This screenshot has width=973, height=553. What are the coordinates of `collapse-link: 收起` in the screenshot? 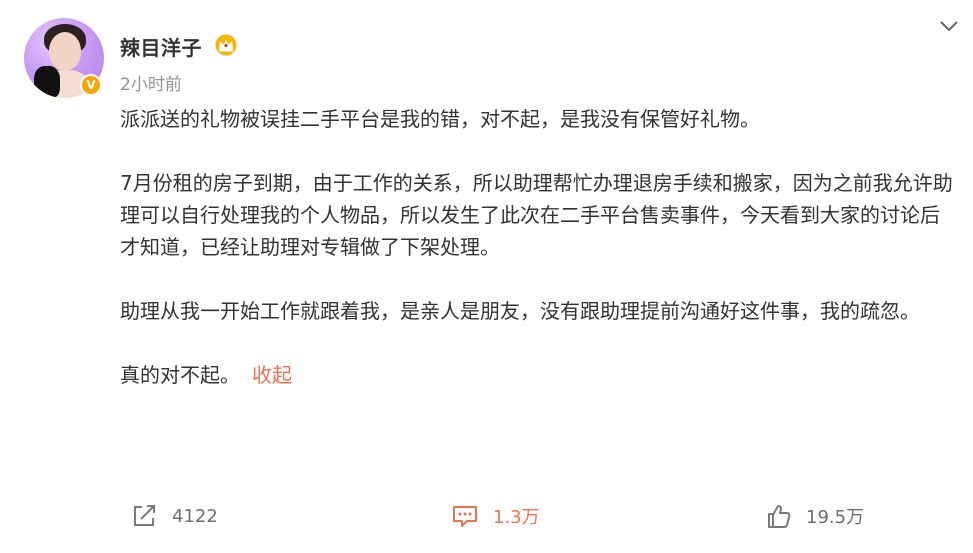 It's located at (272, 375).